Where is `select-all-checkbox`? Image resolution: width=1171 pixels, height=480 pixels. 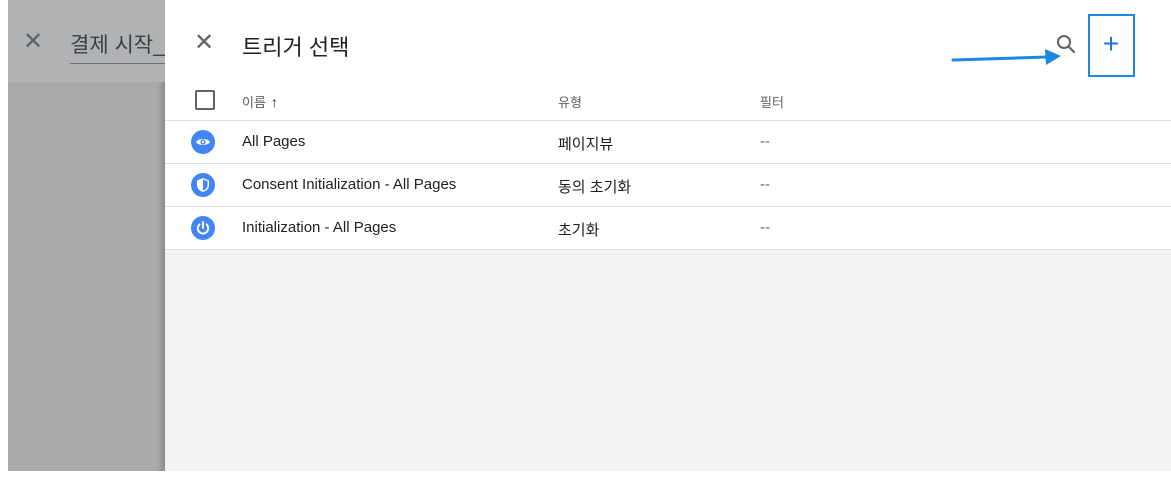 select-all-checkbox is located at coordinates (205, 100).